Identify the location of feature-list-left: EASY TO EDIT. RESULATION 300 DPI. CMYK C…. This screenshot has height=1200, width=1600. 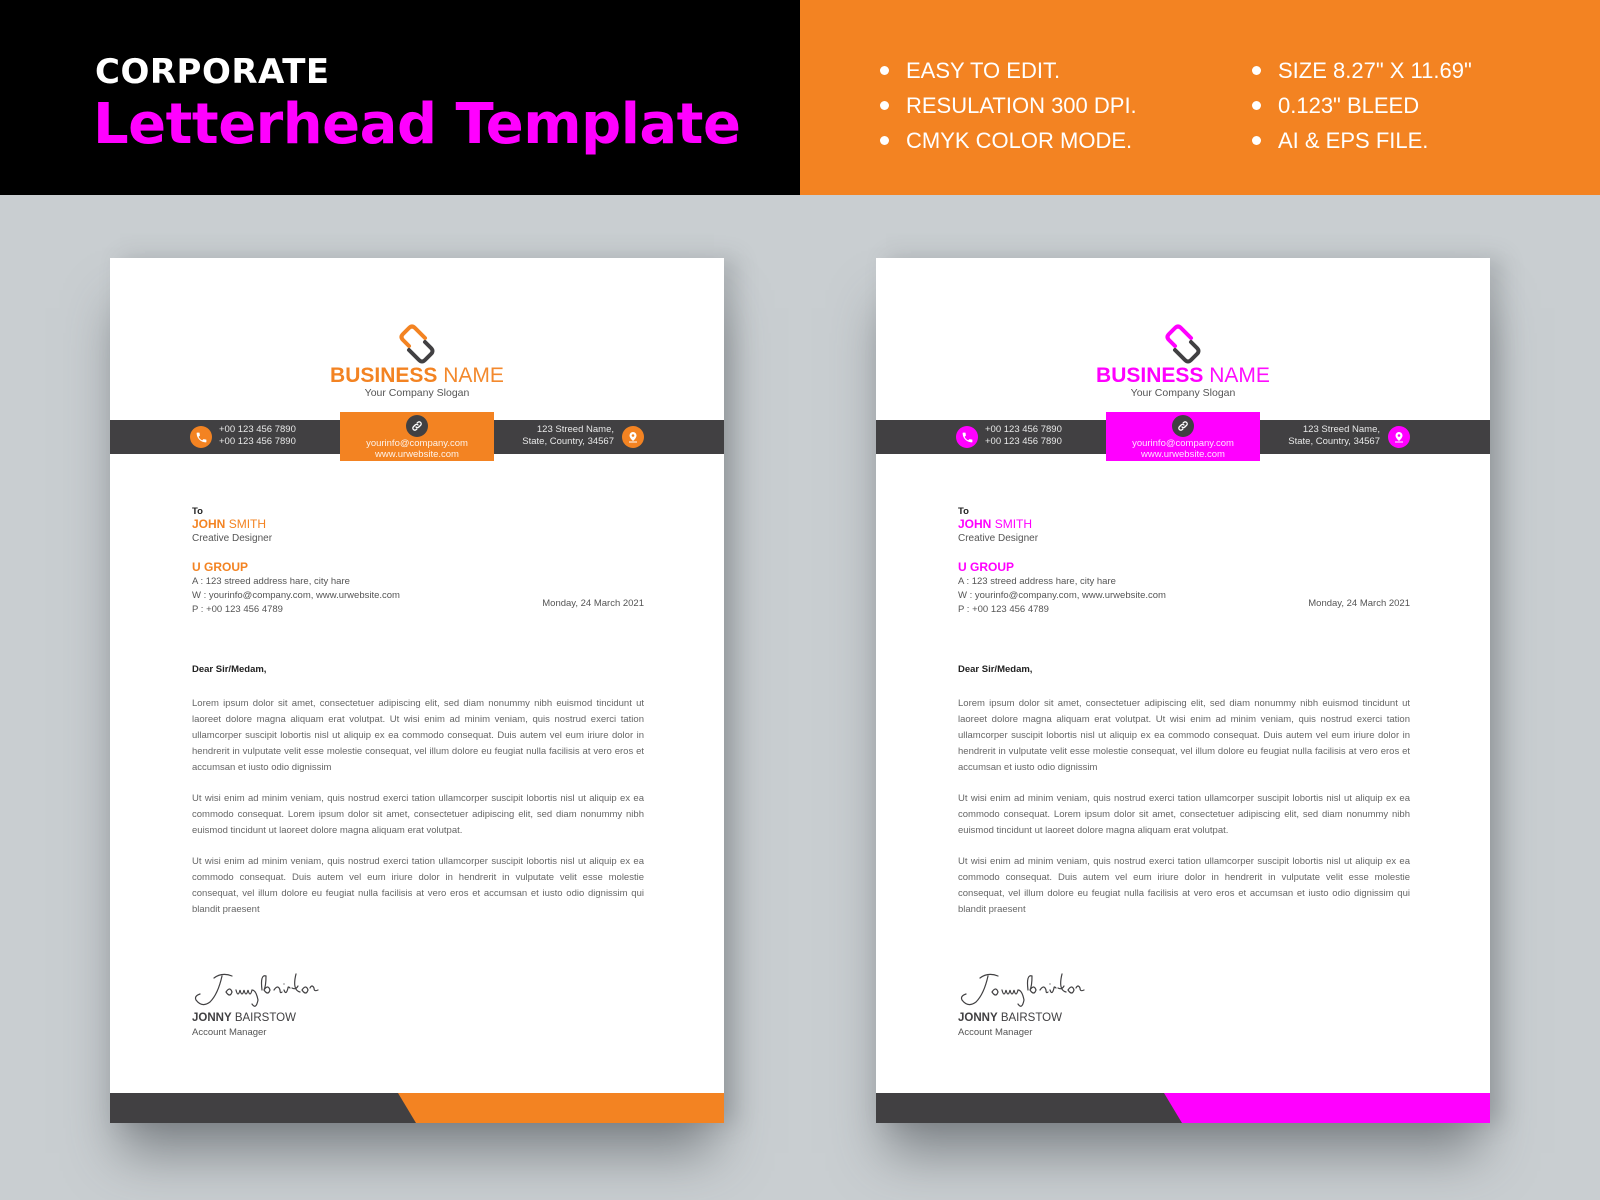
(1008, 108).